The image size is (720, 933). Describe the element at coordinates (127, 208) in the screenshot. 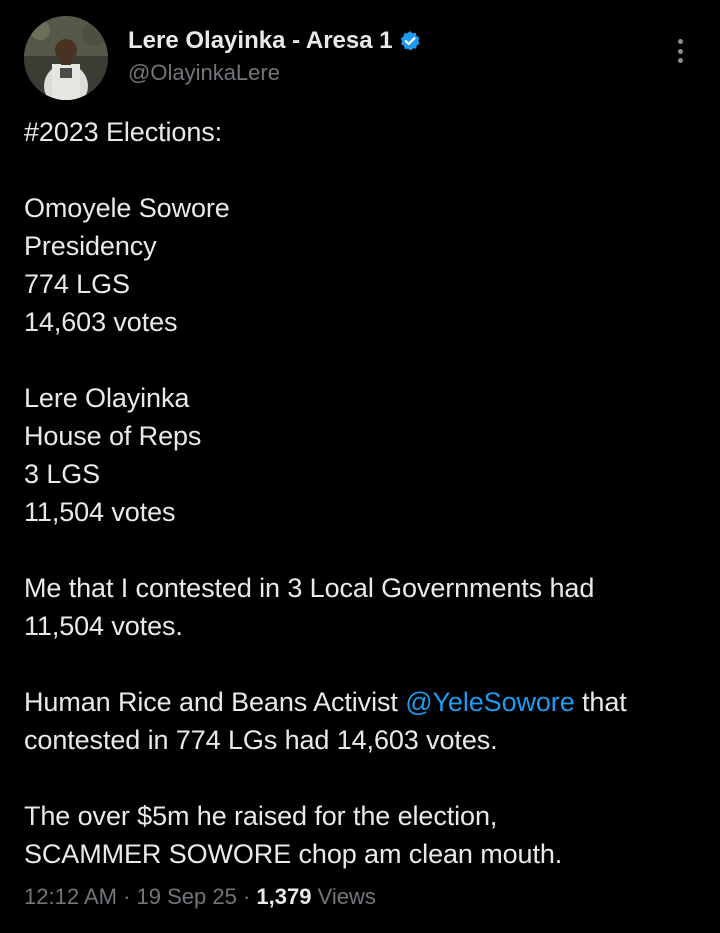

I see `text-line: Omoyele Sowore` at that location.